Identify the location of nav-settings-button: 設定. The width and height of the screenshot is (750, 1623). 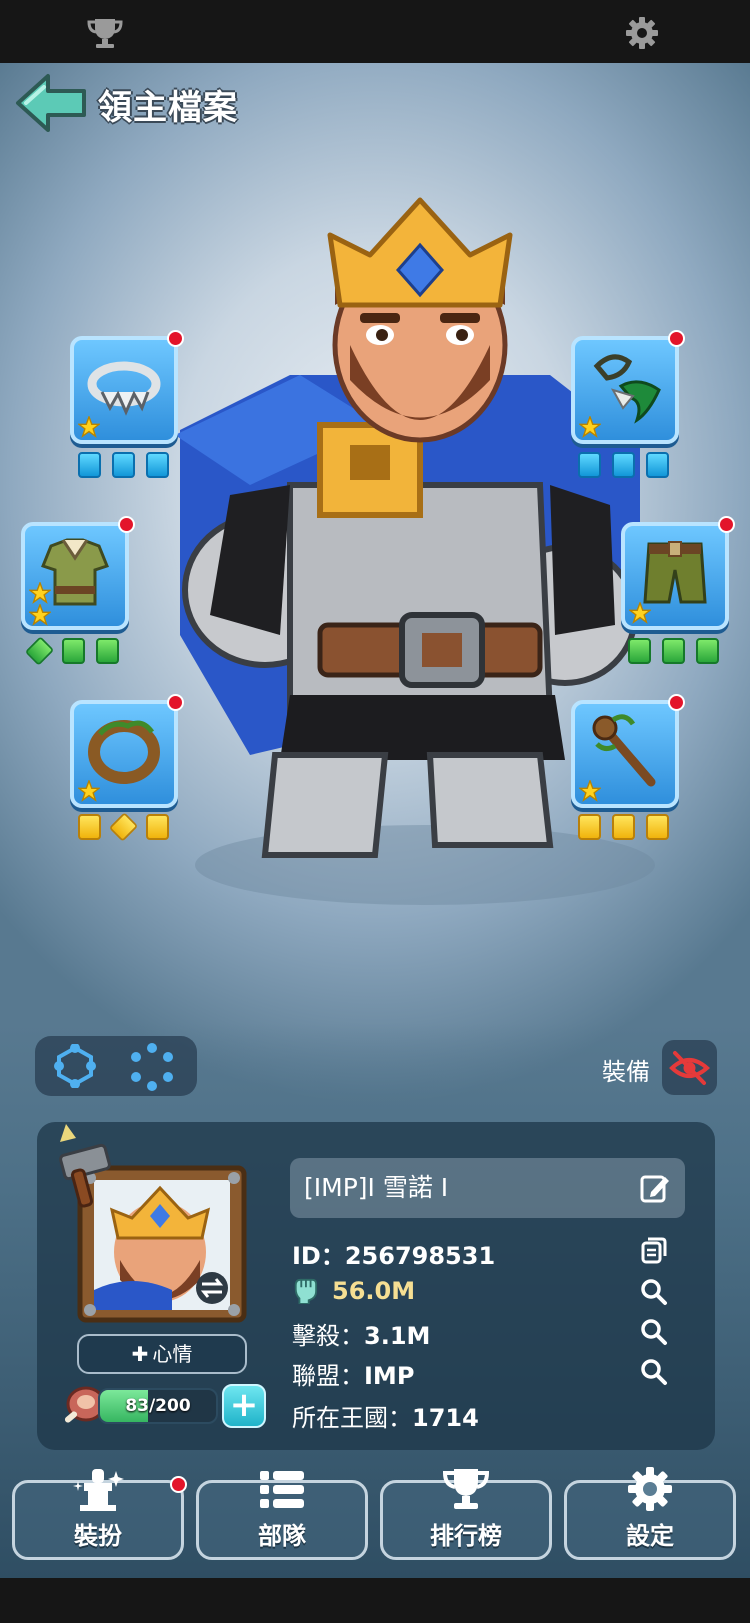
(650, 1513).